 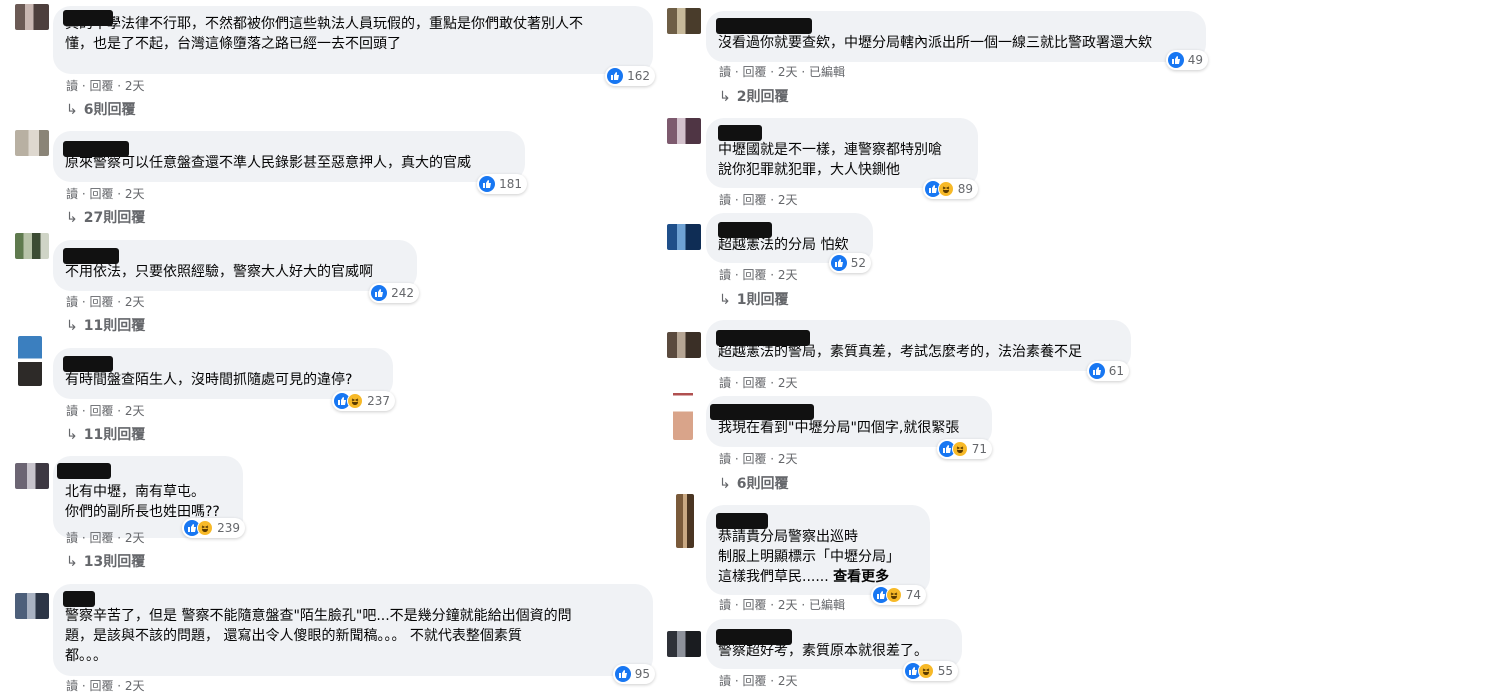 I want to click on reaction-badge: 61, so click(x=1107, y=371).